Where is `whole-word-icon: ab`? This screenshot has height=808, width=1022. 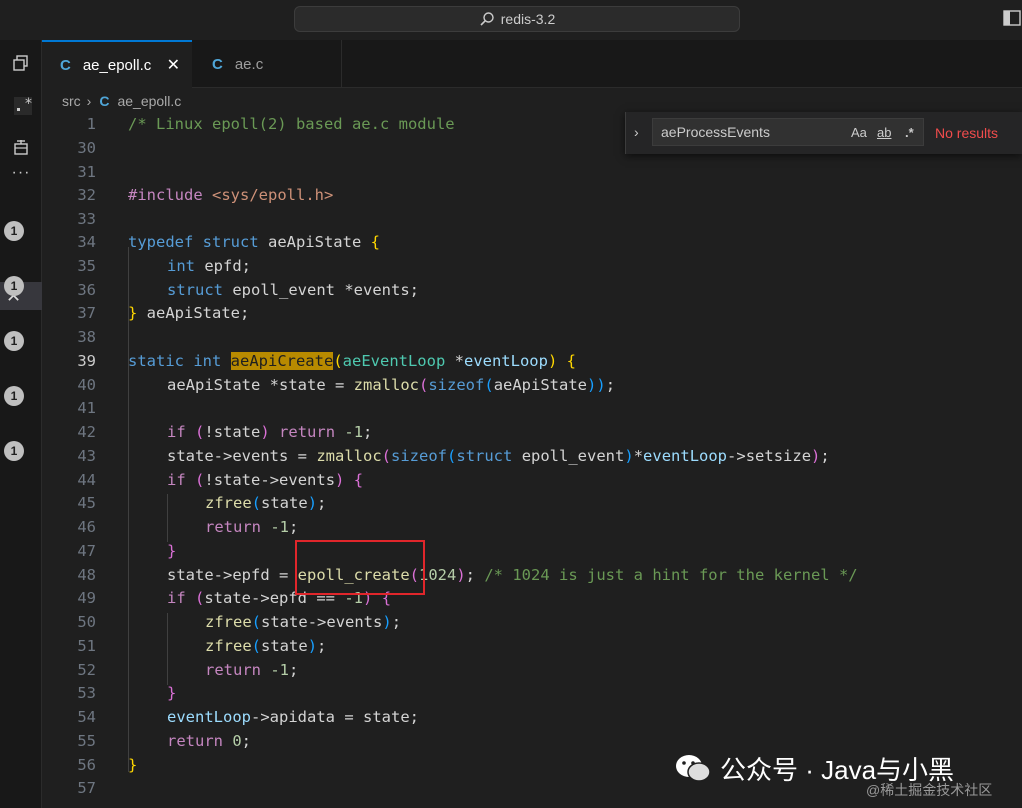 whole-word-icon: ab is located at coordinates (884, 132).